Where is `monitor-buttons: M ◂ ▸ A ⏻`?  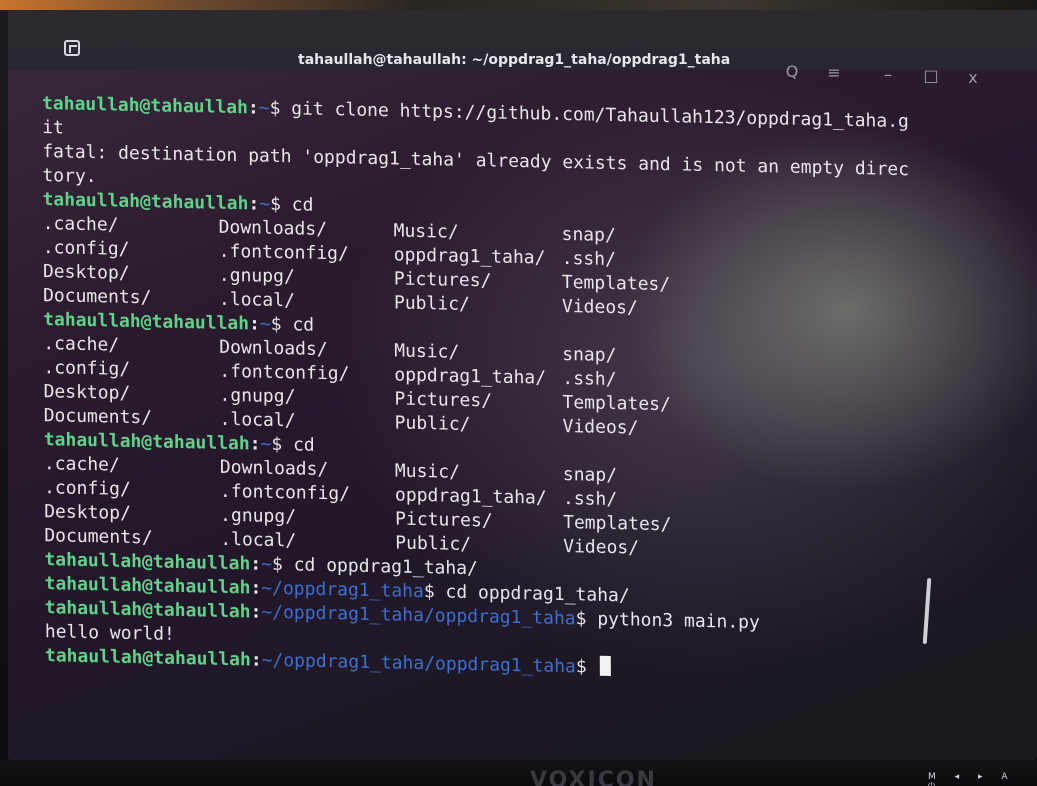
monitor-buttons: M ◂ ▸ A ⏻ is located at coordinates (982, 779).